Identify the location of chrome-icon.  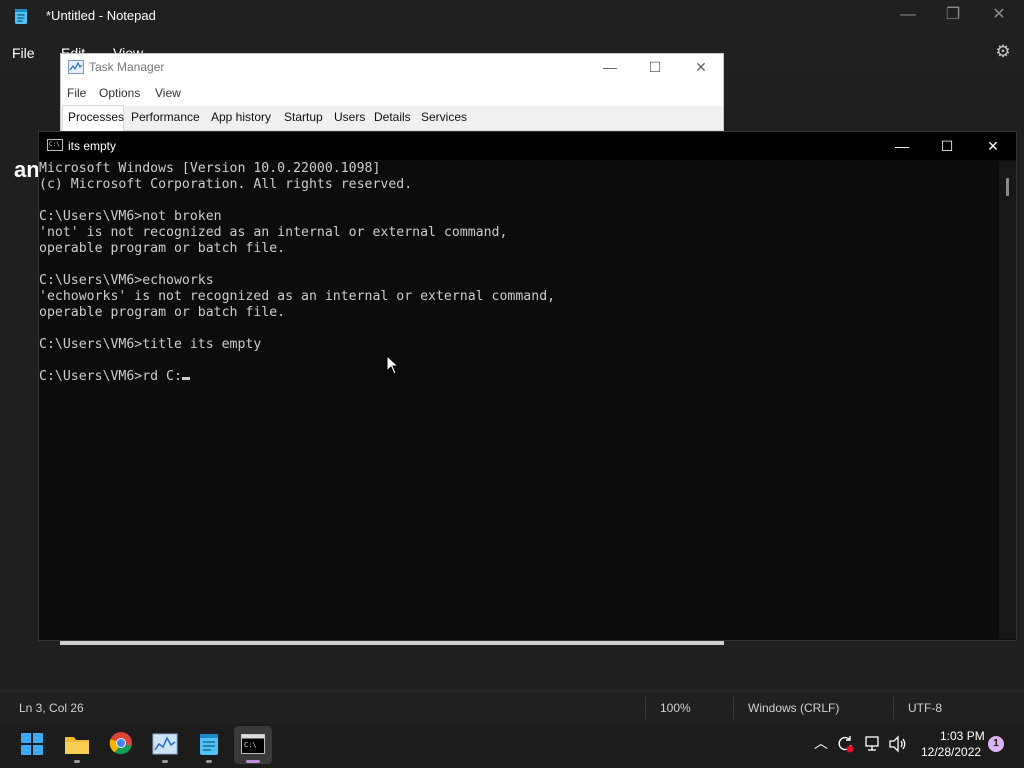
(121, 743).